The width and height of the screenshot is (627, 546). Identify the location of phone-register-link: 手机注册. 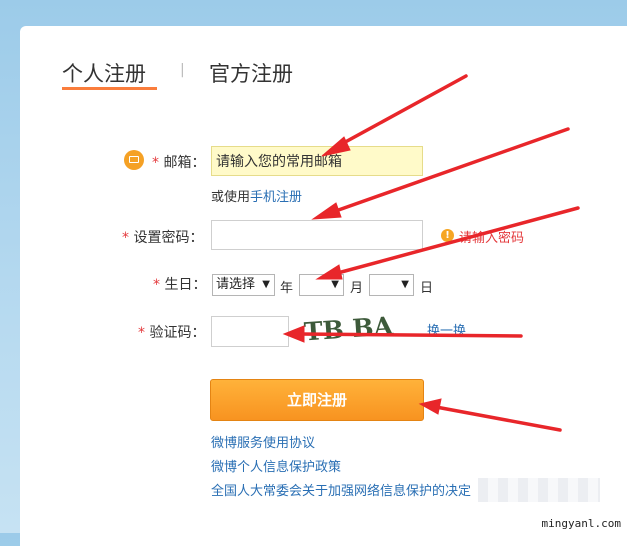
(276, 197).